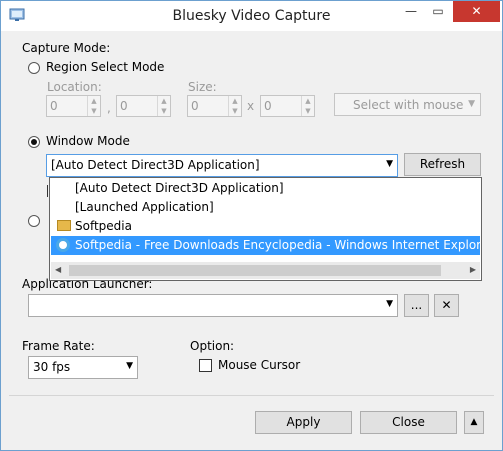 The width and height of the screenshot is (503, 451). I want to click on option-label: Option:, so click(212, 346).